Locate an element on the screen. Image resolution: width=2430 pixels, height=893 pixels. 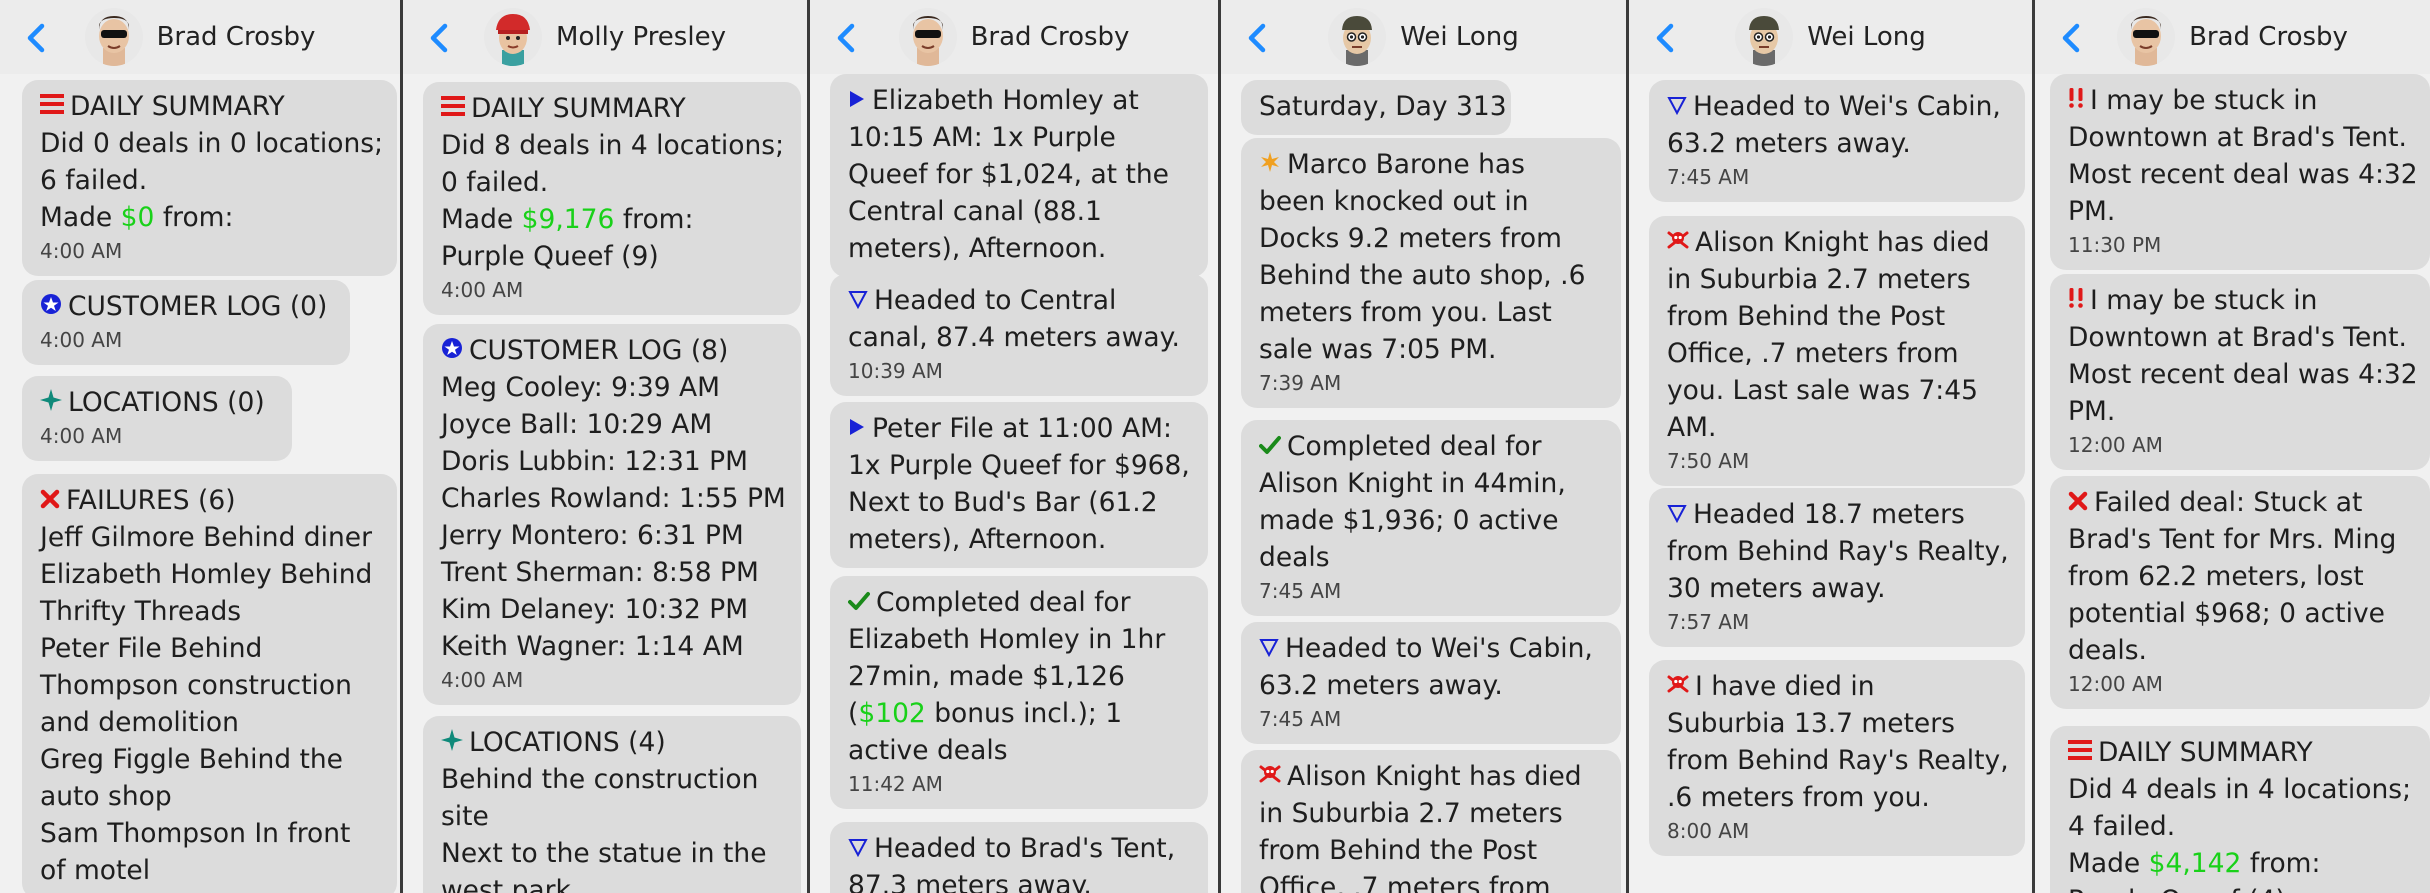
message-line: Thrifty Threads is located at coordinates (141, 611).